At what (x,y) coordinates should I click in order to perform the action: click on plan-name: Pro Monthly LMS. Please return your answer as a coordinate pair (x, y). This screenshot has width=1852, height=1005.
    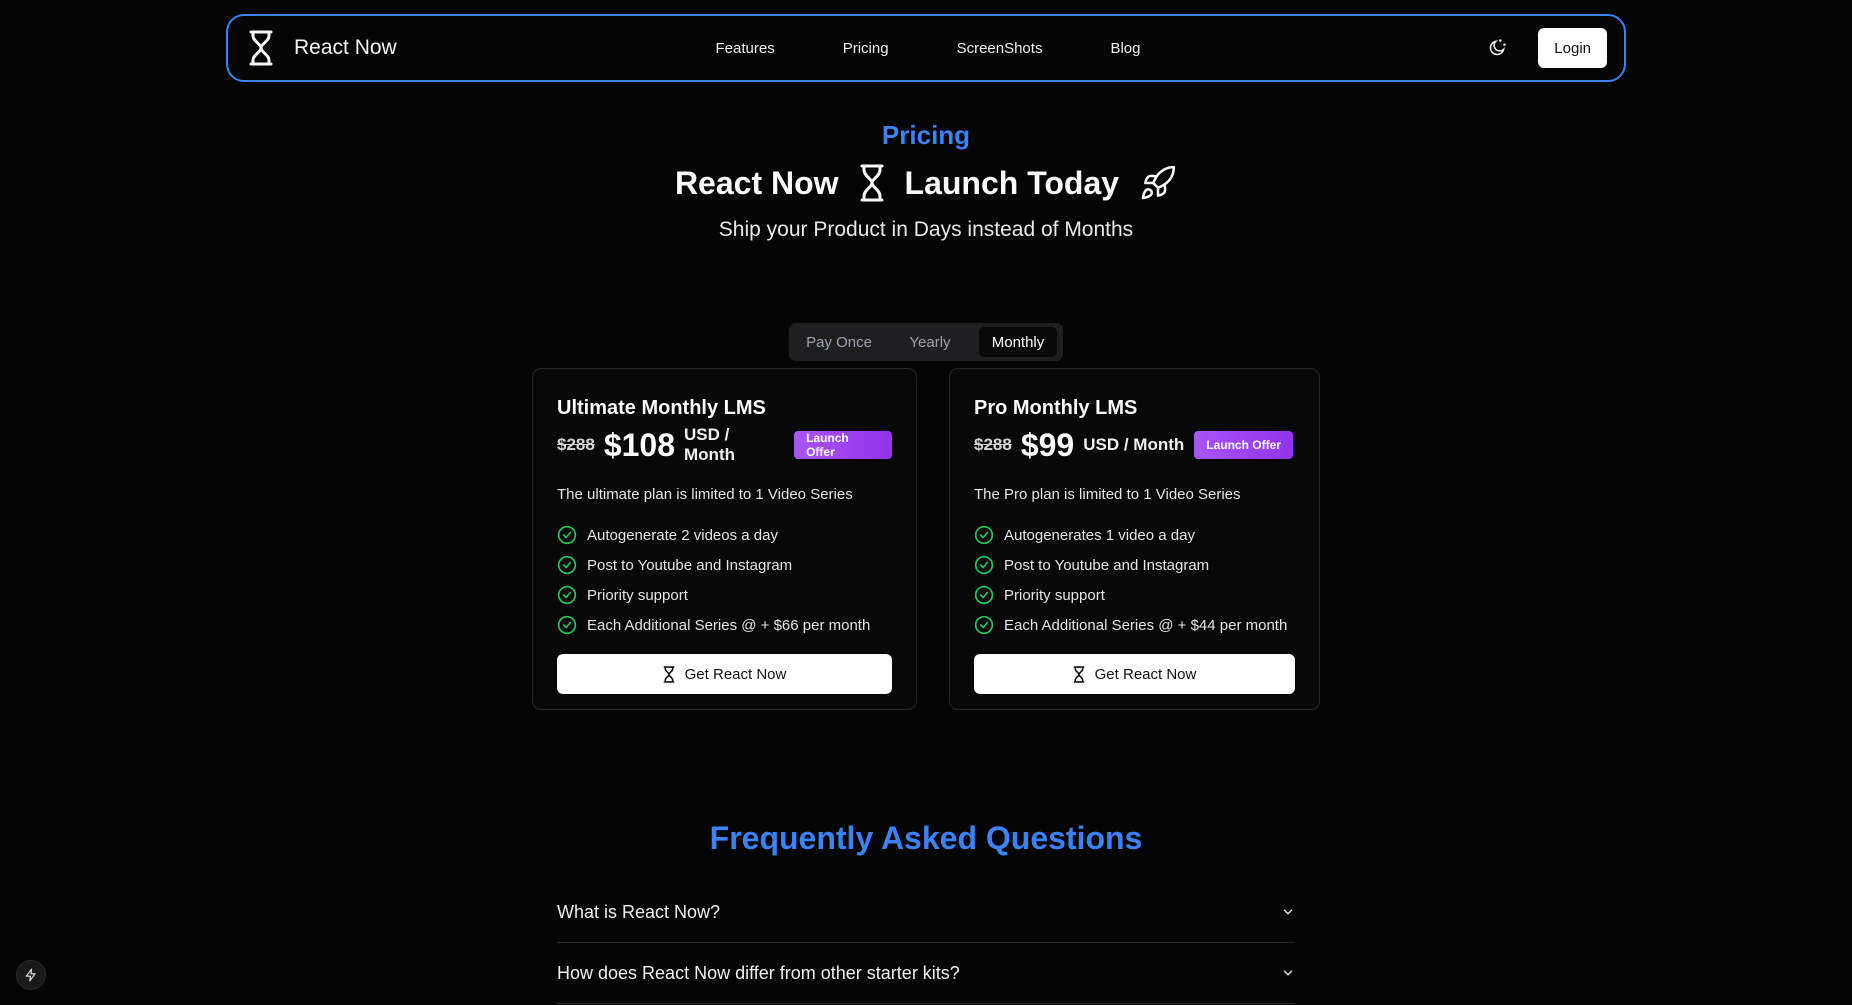
    Looking at the image, I should click on (1056, 408).